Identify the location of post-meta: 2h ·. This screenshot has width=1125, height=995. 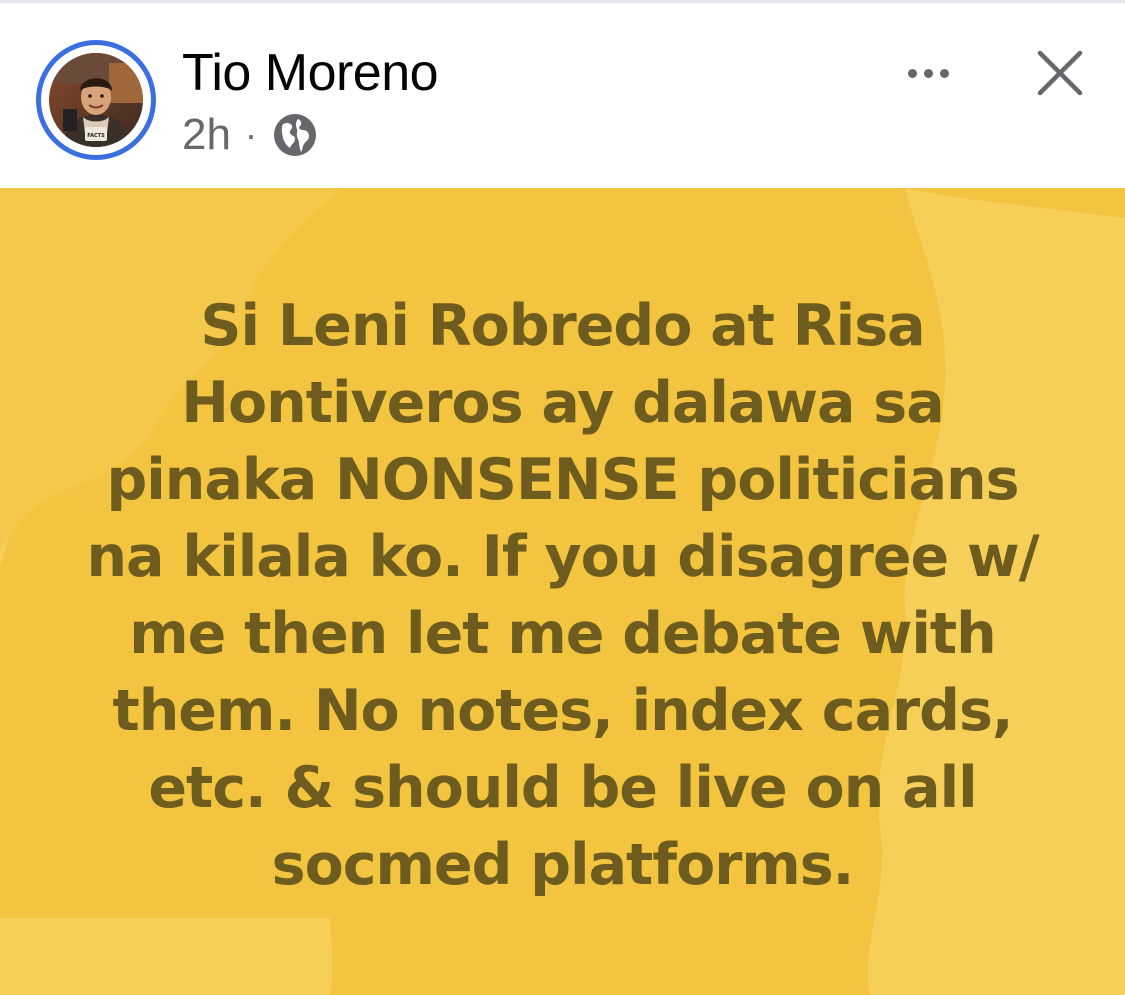
(250, 135).